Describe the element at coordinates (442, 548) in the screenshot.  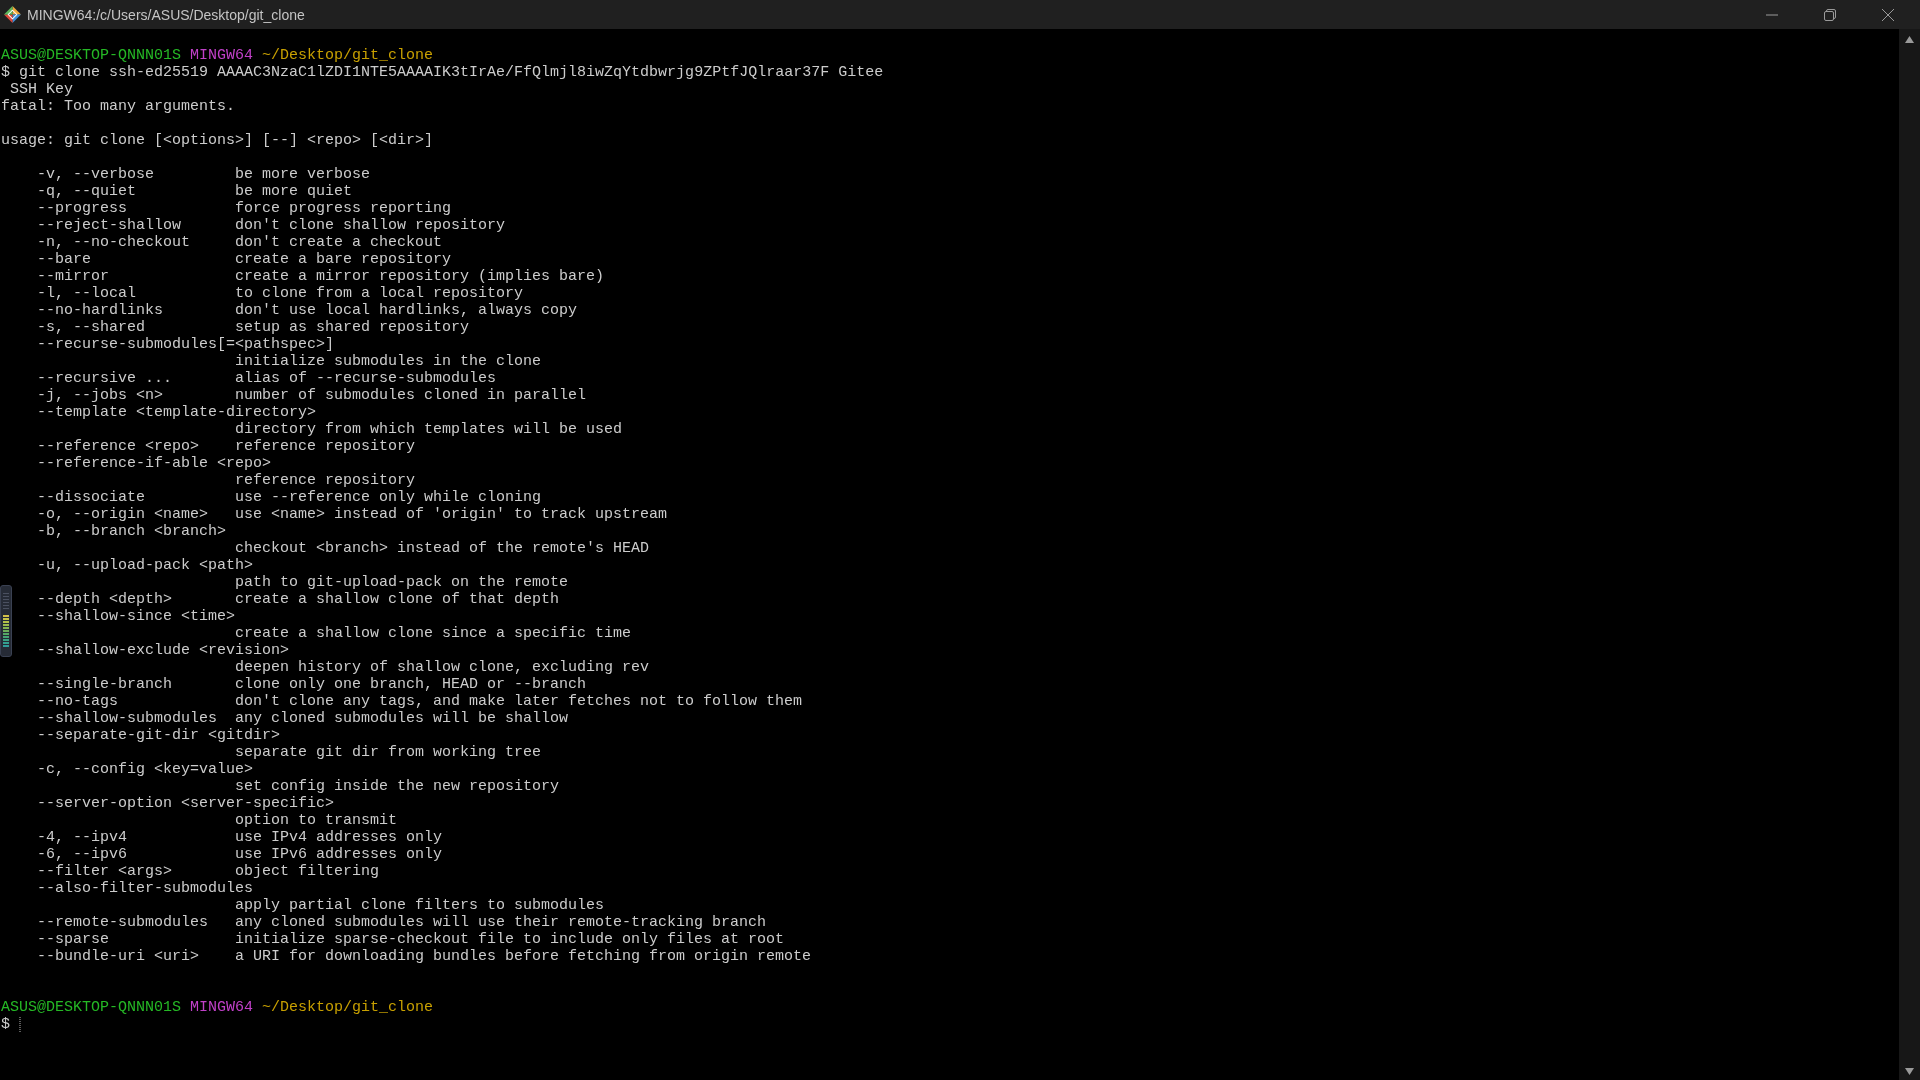
I see `option-description: checkout <branch> instead of the remote's HEAD` at that location.